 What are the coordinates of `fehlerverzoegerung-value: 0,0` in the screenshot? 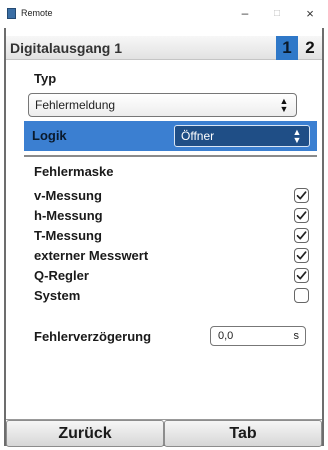 It's located at (226, 336).